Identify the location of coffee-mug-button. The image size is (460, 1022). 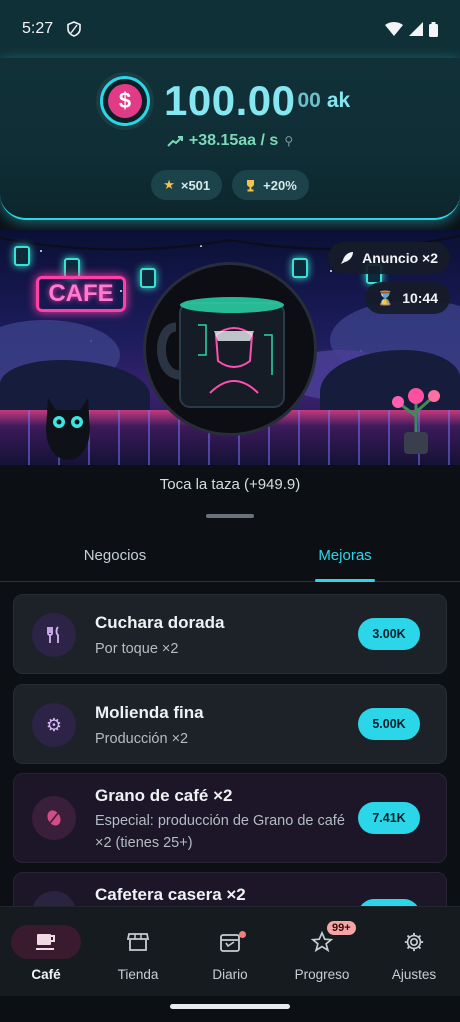
(230, 349).